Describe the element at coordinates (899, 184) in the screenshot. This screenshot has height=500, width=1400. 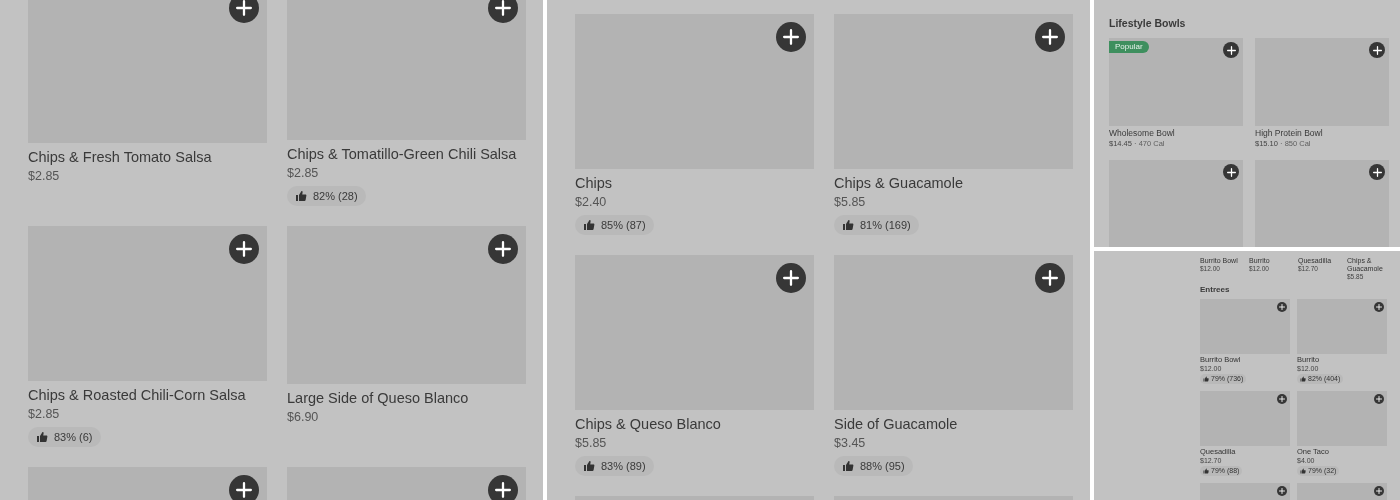
I see `item-name: Chips & Guacamole` at that location.